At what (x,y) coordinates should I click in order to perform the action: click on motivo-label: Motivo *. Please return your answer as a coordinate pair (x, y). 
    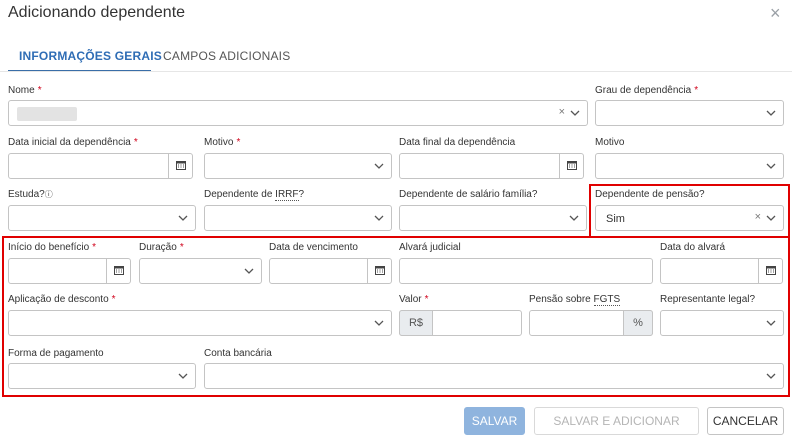
    Looking at the image, I should click on (222, 142).